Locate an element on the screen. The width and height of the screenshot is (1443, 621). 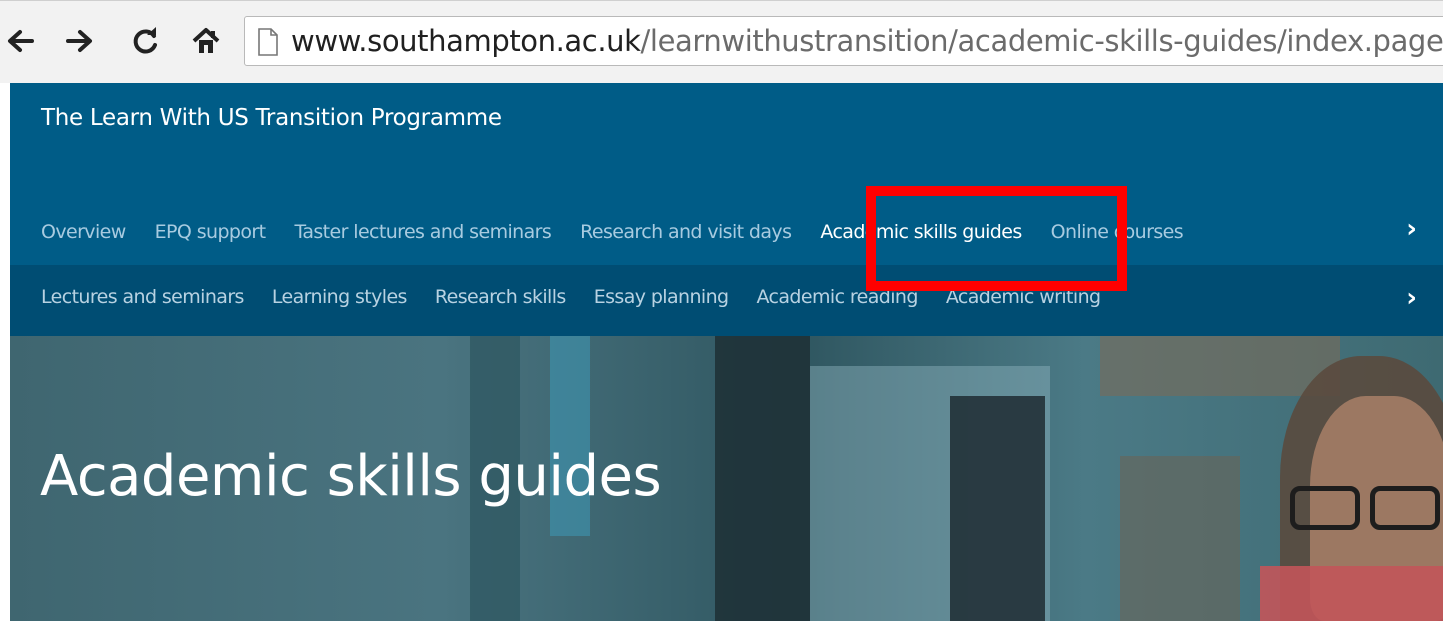
sub-nav-item-research-skills: Research skills is located at coordinates (500, 297).